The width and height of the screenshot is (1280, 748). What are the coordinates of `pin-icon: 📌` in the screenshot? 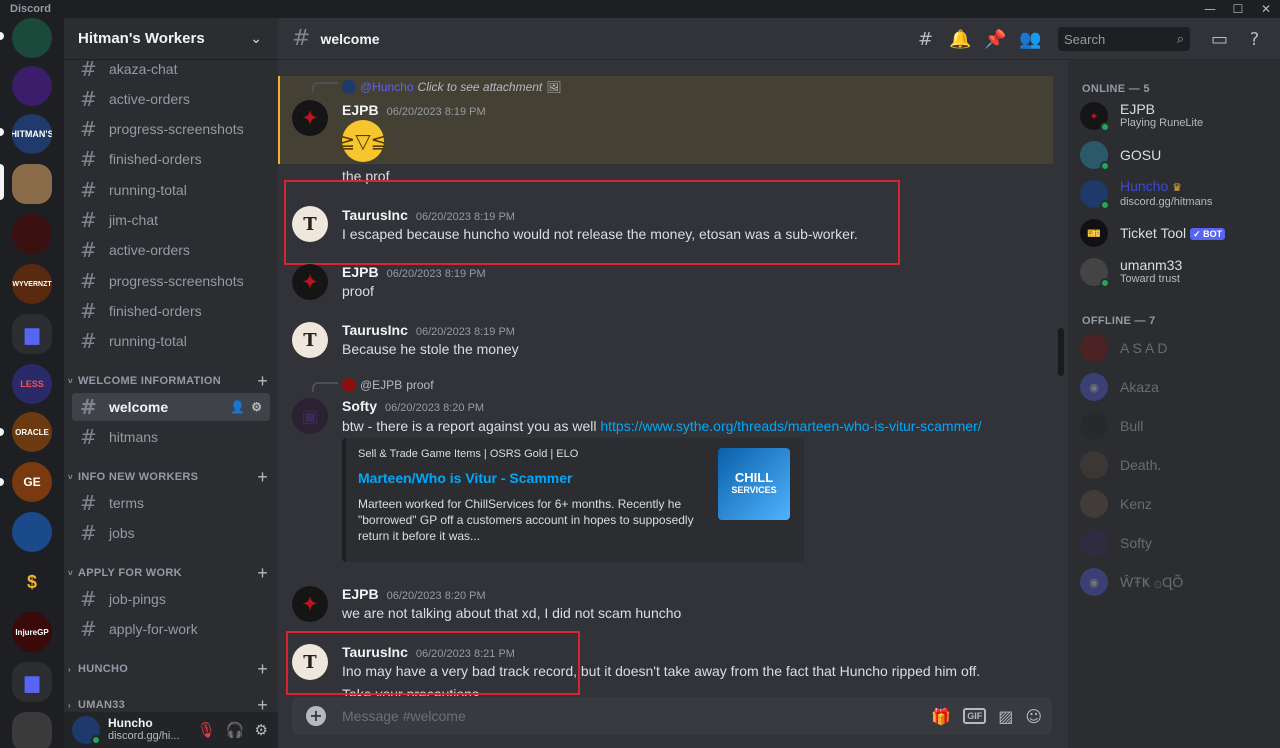 It's located at (995, 39).